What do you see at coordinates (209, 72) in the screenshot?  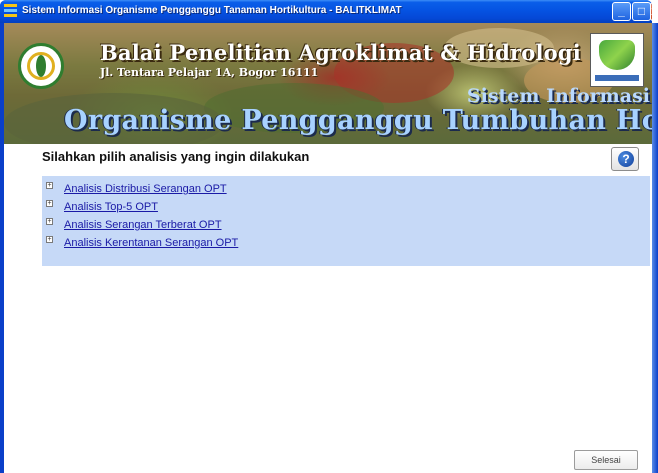 I see `banner-address: Jl. Tentara Pelajar 1A, Bogor 16111` at bounding box center [209, 72].